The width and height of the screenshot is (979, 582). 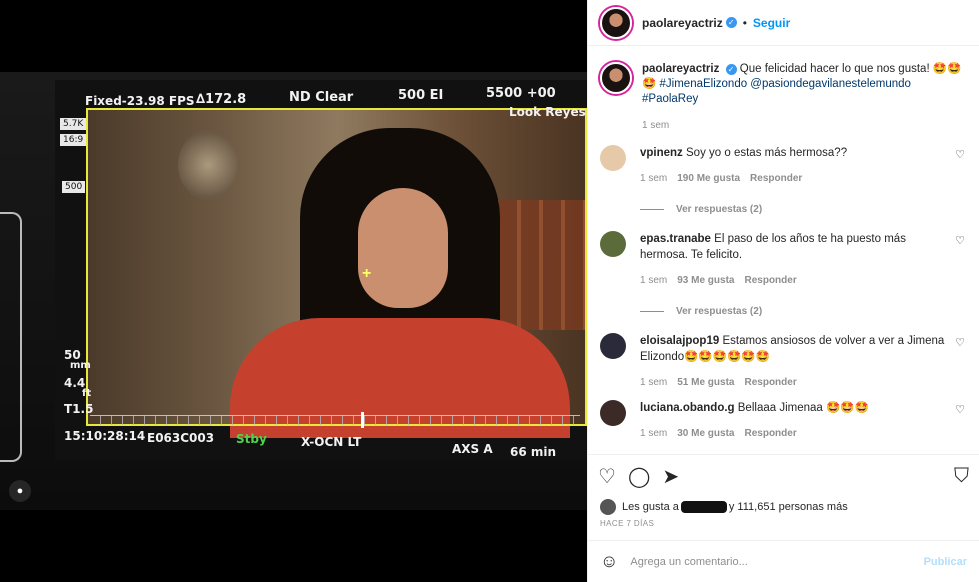 What do you see at coordinates (661, 153) in the screenshot?
I see `comment-username: vpinenz` at bounding box center [661, 153].